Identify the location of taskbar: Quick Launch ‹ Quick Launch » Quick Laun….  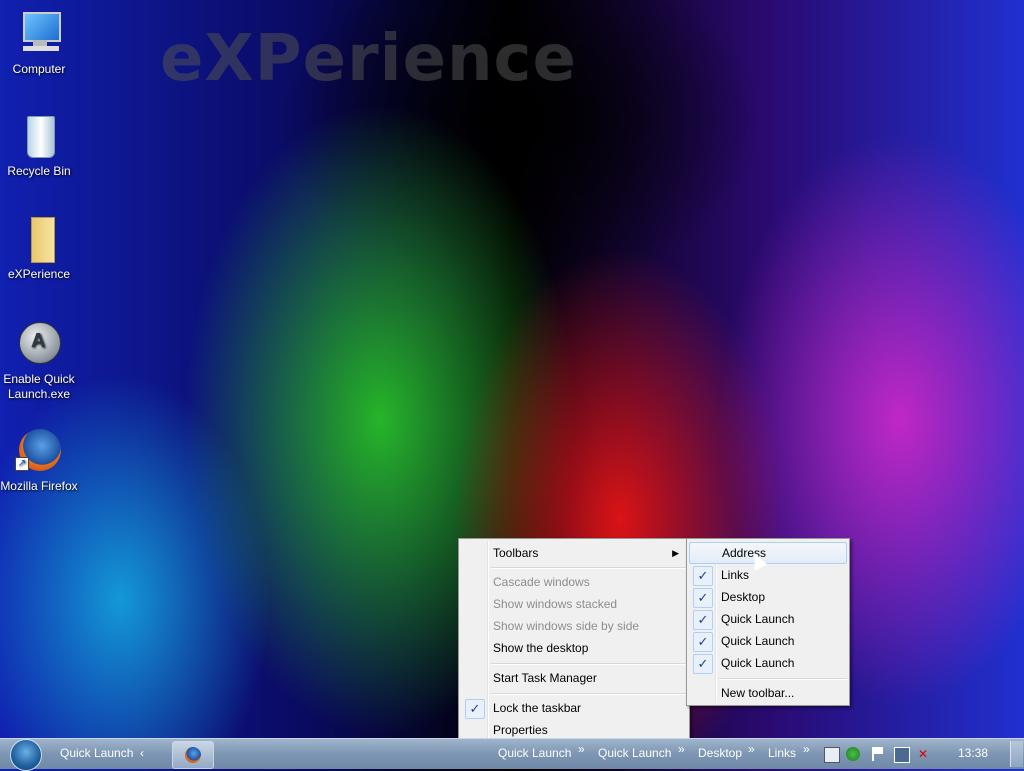
(512, 754).